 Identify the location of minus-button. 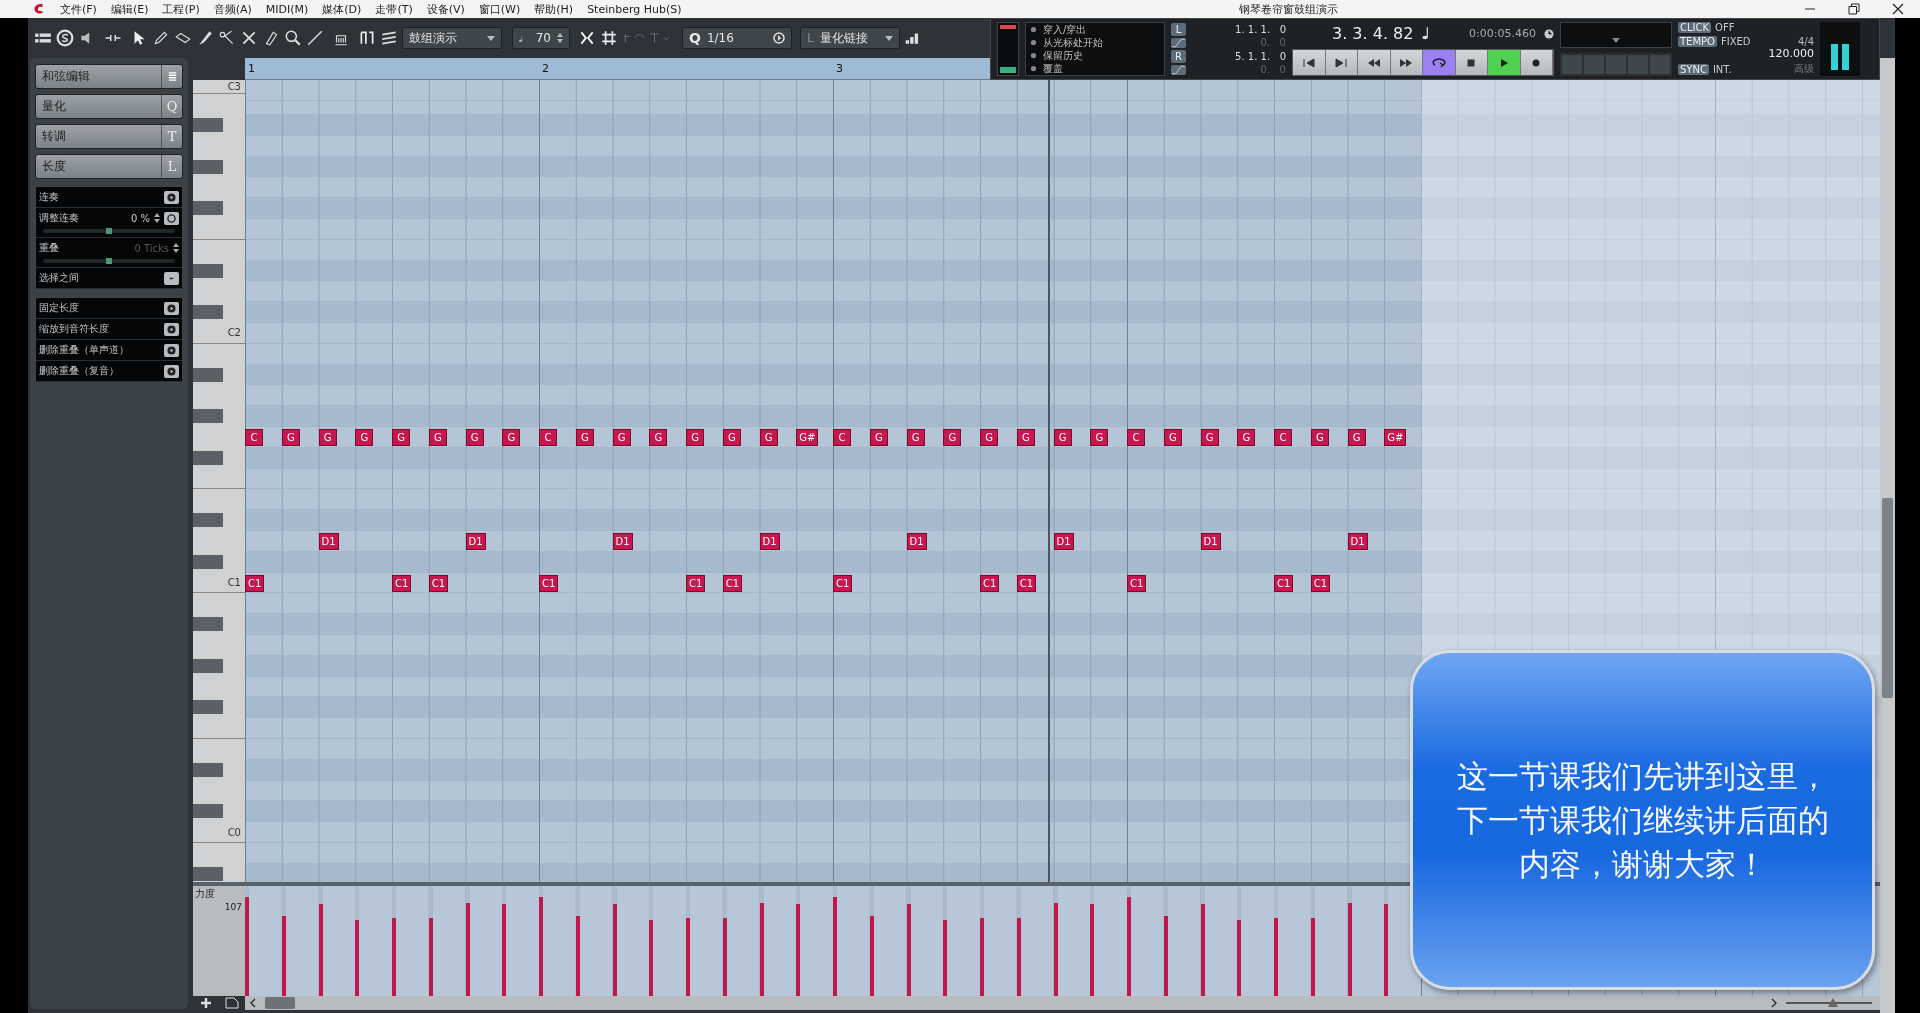
(171, 278).